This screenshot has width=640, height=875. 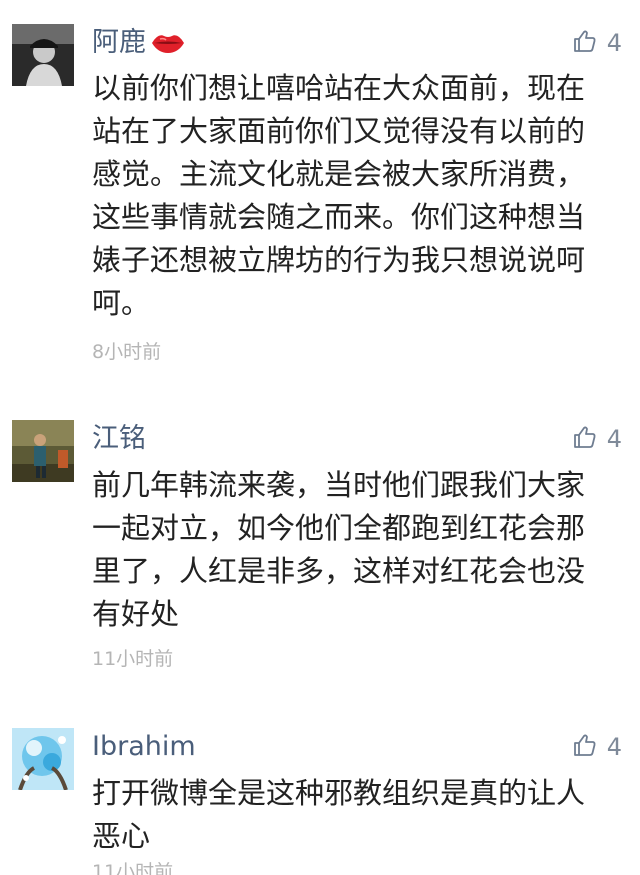 I want to click on lips-icon, so click(x=168, y=47).